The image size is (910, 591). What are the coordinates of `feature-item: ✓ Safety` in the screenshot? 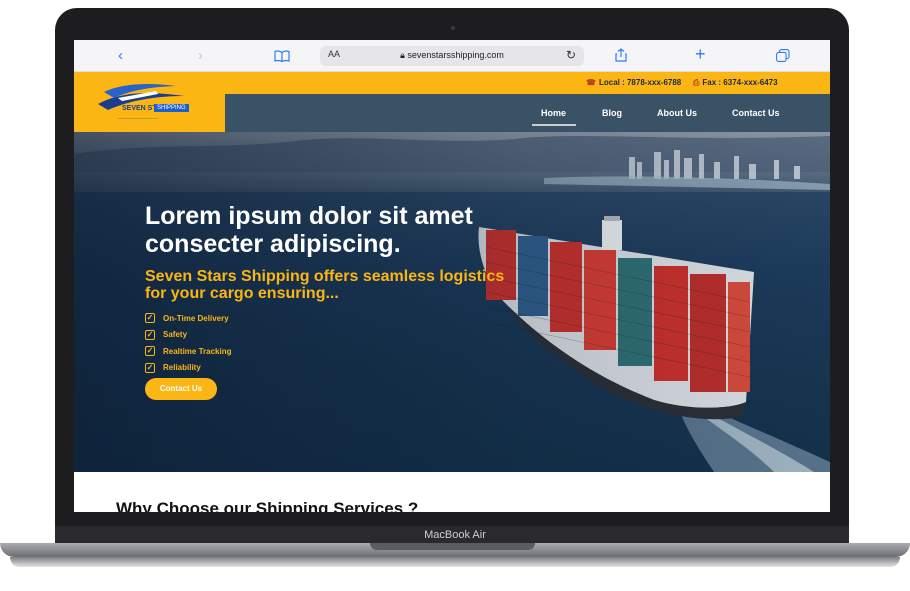 It's located at (166, 334).